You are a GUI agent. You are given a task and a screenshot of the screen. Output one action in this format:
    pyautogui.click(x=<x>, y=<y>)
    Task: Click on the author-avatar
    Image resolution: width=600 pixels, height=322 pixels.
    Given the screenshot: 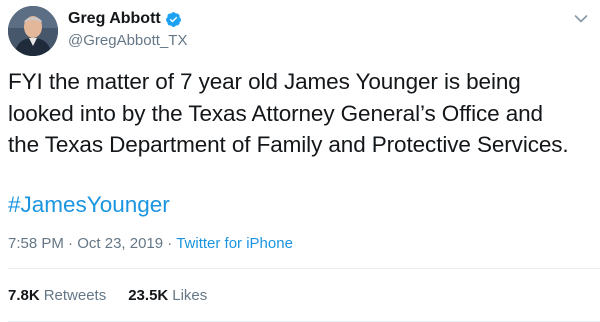 What is the action you would take?
    pyautogui.click(x=33, y=31)
    